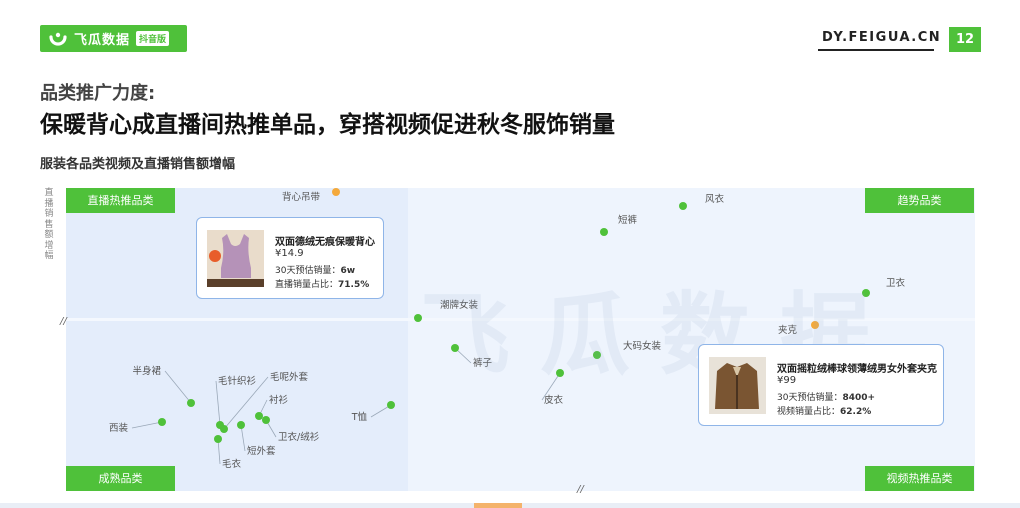 This screenshot has width=1020, height=508. Describe the element at coordinates (289, 377) in the screenshot. I see `data-label: 毛呢外套` at that location.